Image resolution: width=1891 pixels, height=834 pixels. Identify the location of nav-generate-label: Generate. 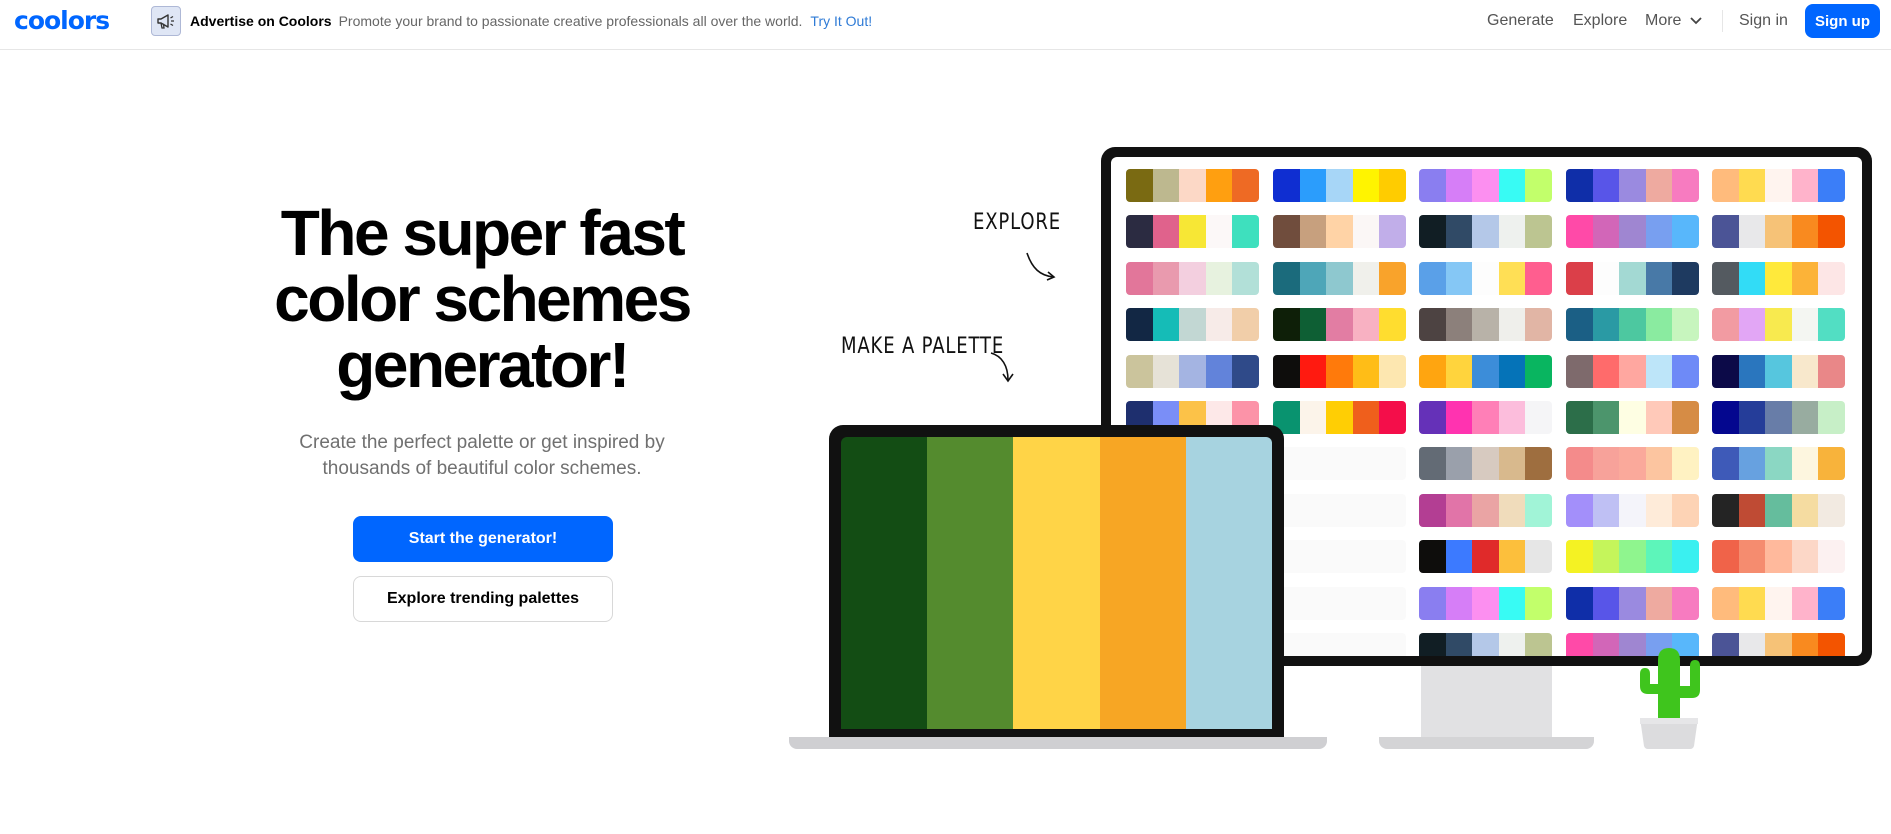
(1520, 20).